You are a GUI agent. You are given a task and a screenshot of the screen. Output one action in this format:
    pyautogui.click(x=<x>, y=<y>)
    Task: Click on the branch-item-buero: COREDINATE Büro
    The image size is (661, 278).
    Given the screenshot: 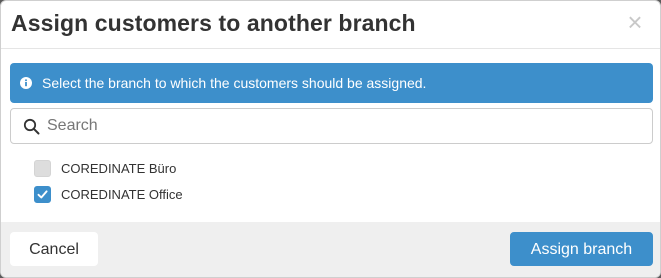 What is the action you would take?
    pyautogui.click(x=108, y=168)
    